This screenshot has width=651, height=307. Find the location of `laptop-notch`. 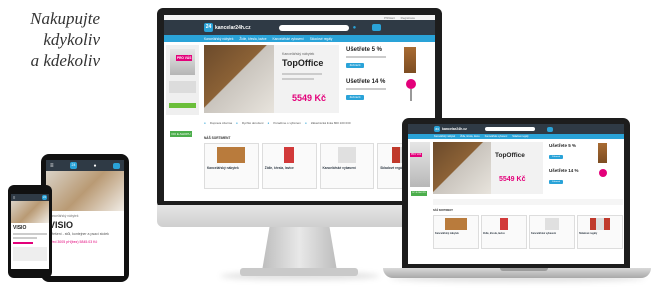

laptop-notch is located at coordinates (524, 269).